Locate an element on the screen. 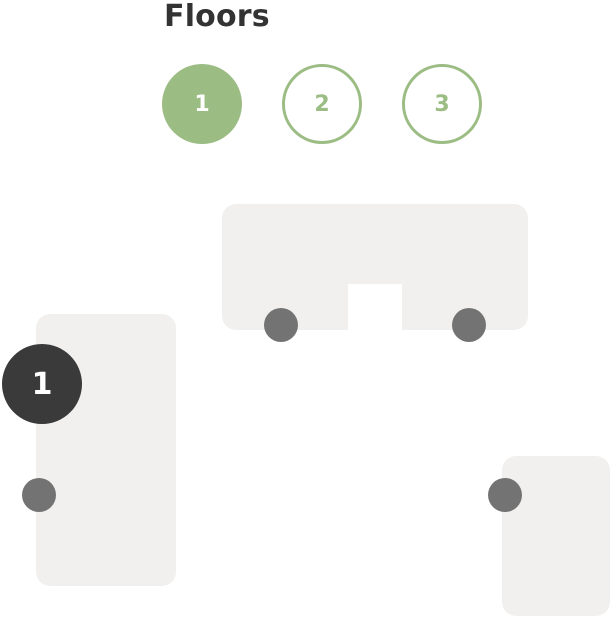 This screenshot has height=622, width=610. location-marker-label: 1 is located at coordinates (42, 384).